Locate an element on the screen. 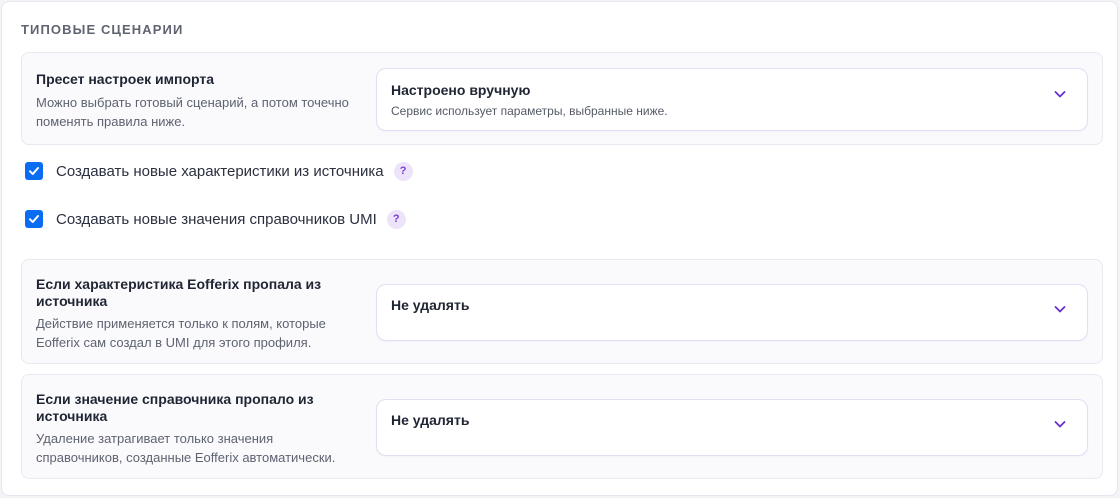 This screenshot has width=1120, height=498. missing-characteristic-select: Не удалять is located at coordinates (732, 312).